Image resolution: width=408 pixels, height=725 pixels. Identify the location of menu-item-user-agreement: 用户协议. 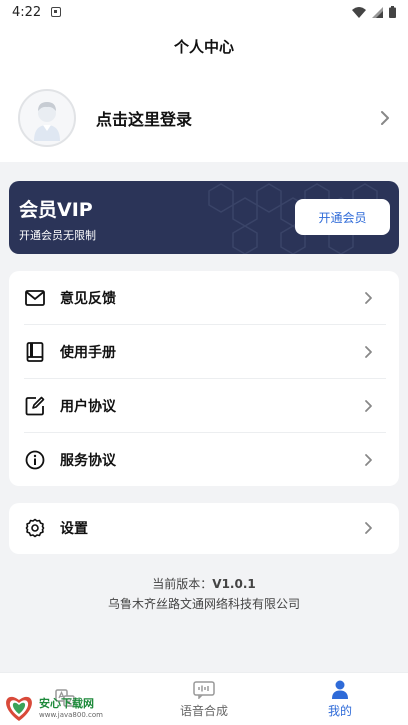
(204, 406).